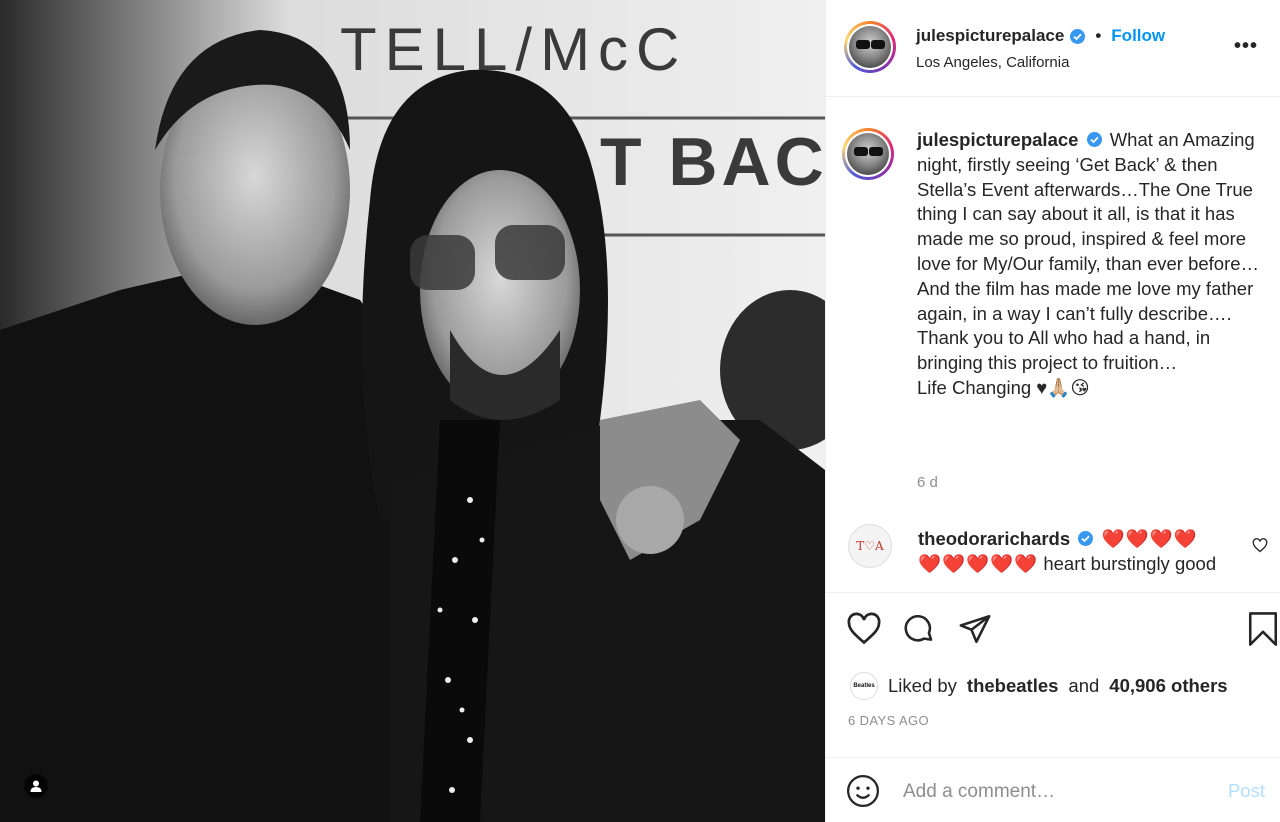 Image resolution: width=1280 pixels, height=822 pixels. I want to click on commenter-avatar: T♡A, so click(870, 546).